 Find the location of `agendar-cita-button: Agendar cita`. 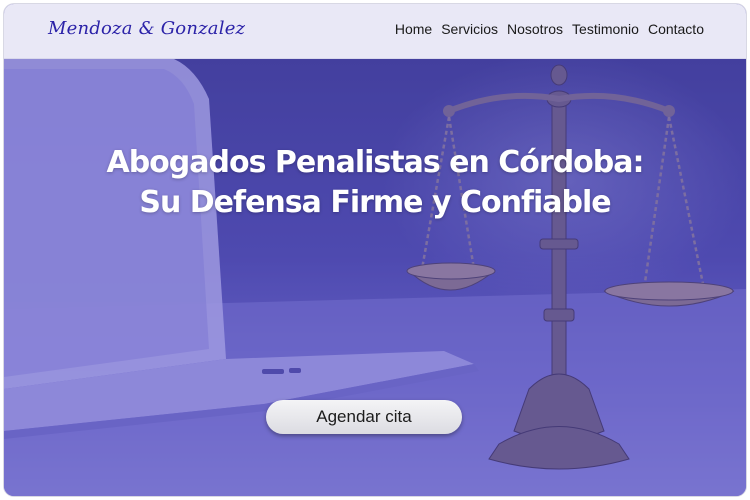

agendar-cita-button: Agendar cita is located at coordinates (364, 417).